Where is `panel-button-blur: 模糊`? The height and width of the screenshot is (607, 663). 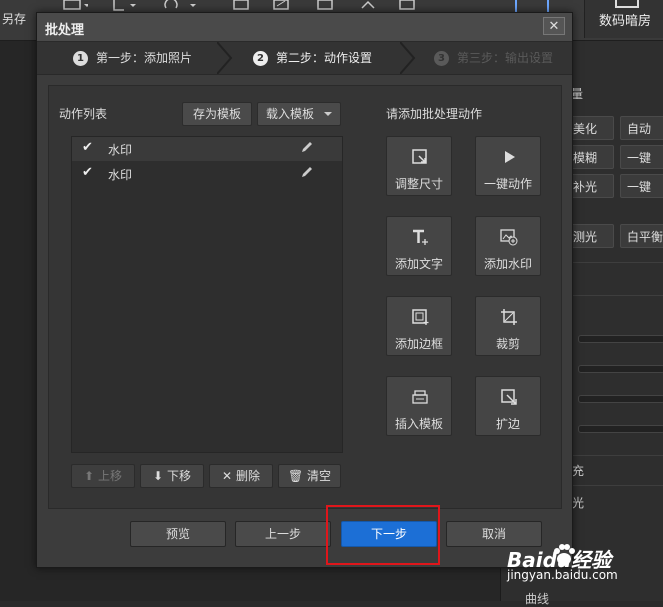
panel-button-blur: 模糊 is located at coordinates (590, 157).